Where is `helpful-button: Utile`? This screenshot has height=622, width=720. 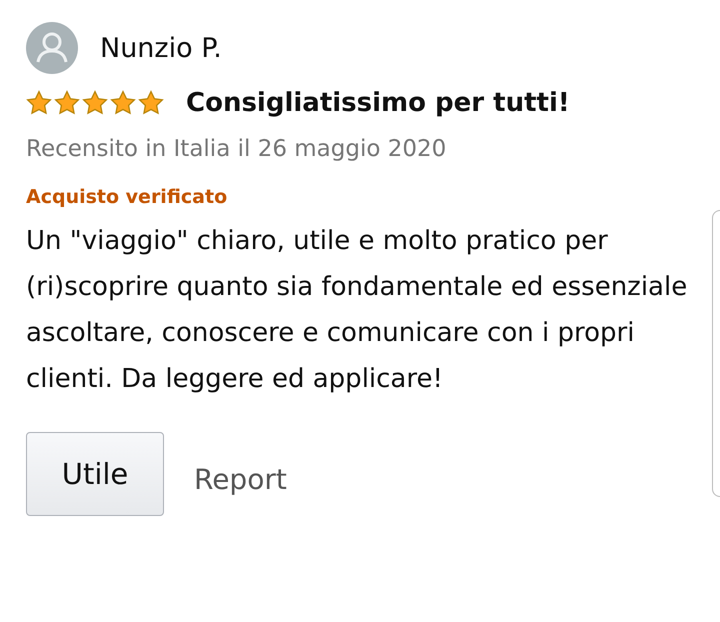 helpful-button: Utile is located at coordinates (95, 474).